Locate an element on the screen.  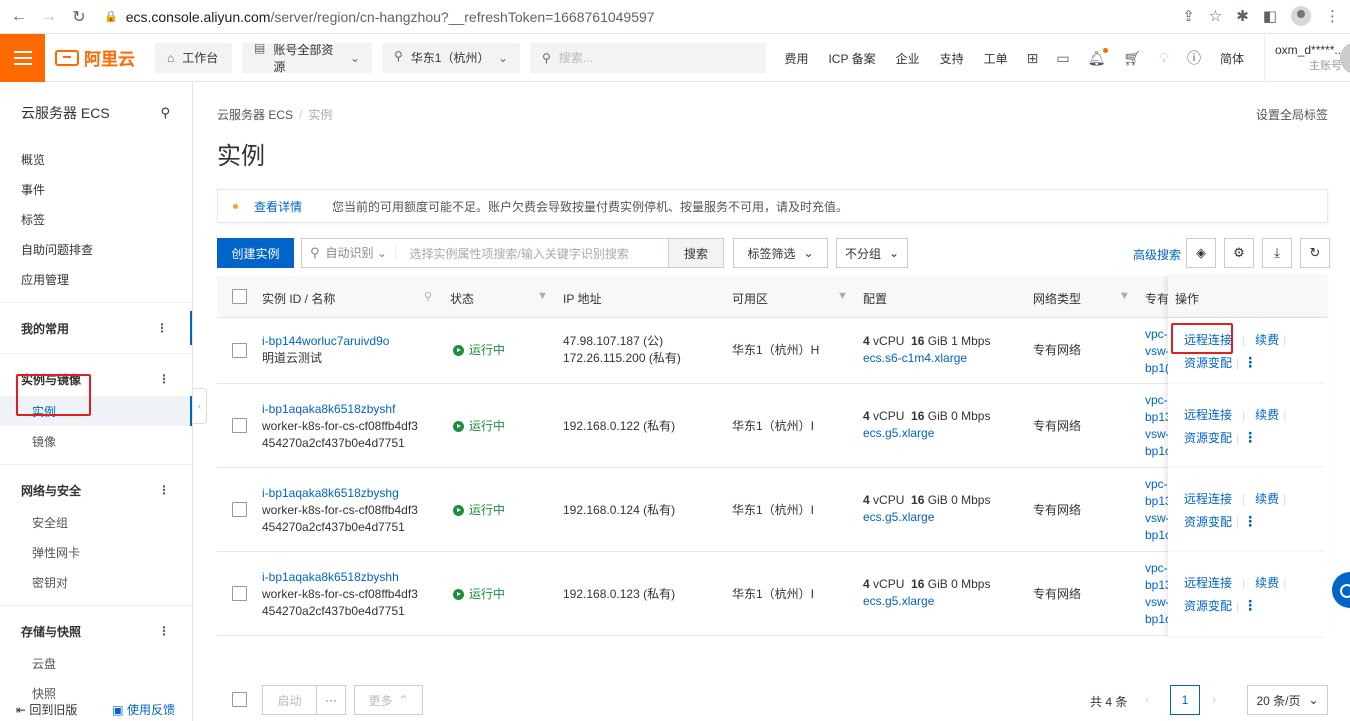
footer-select-all-checkbox is located at coordinates (239, 699).